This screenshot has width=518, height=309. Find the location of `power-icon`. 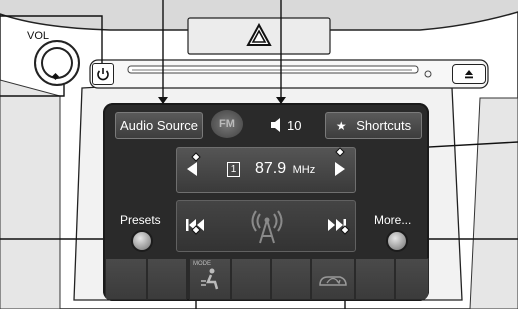

power-icon is located at coordinates (103, 74).